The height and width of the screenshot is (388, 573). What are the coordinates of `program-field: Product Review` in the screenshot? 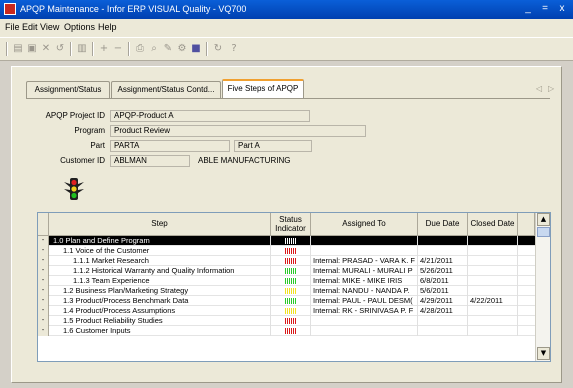 It's located at (238, 131).